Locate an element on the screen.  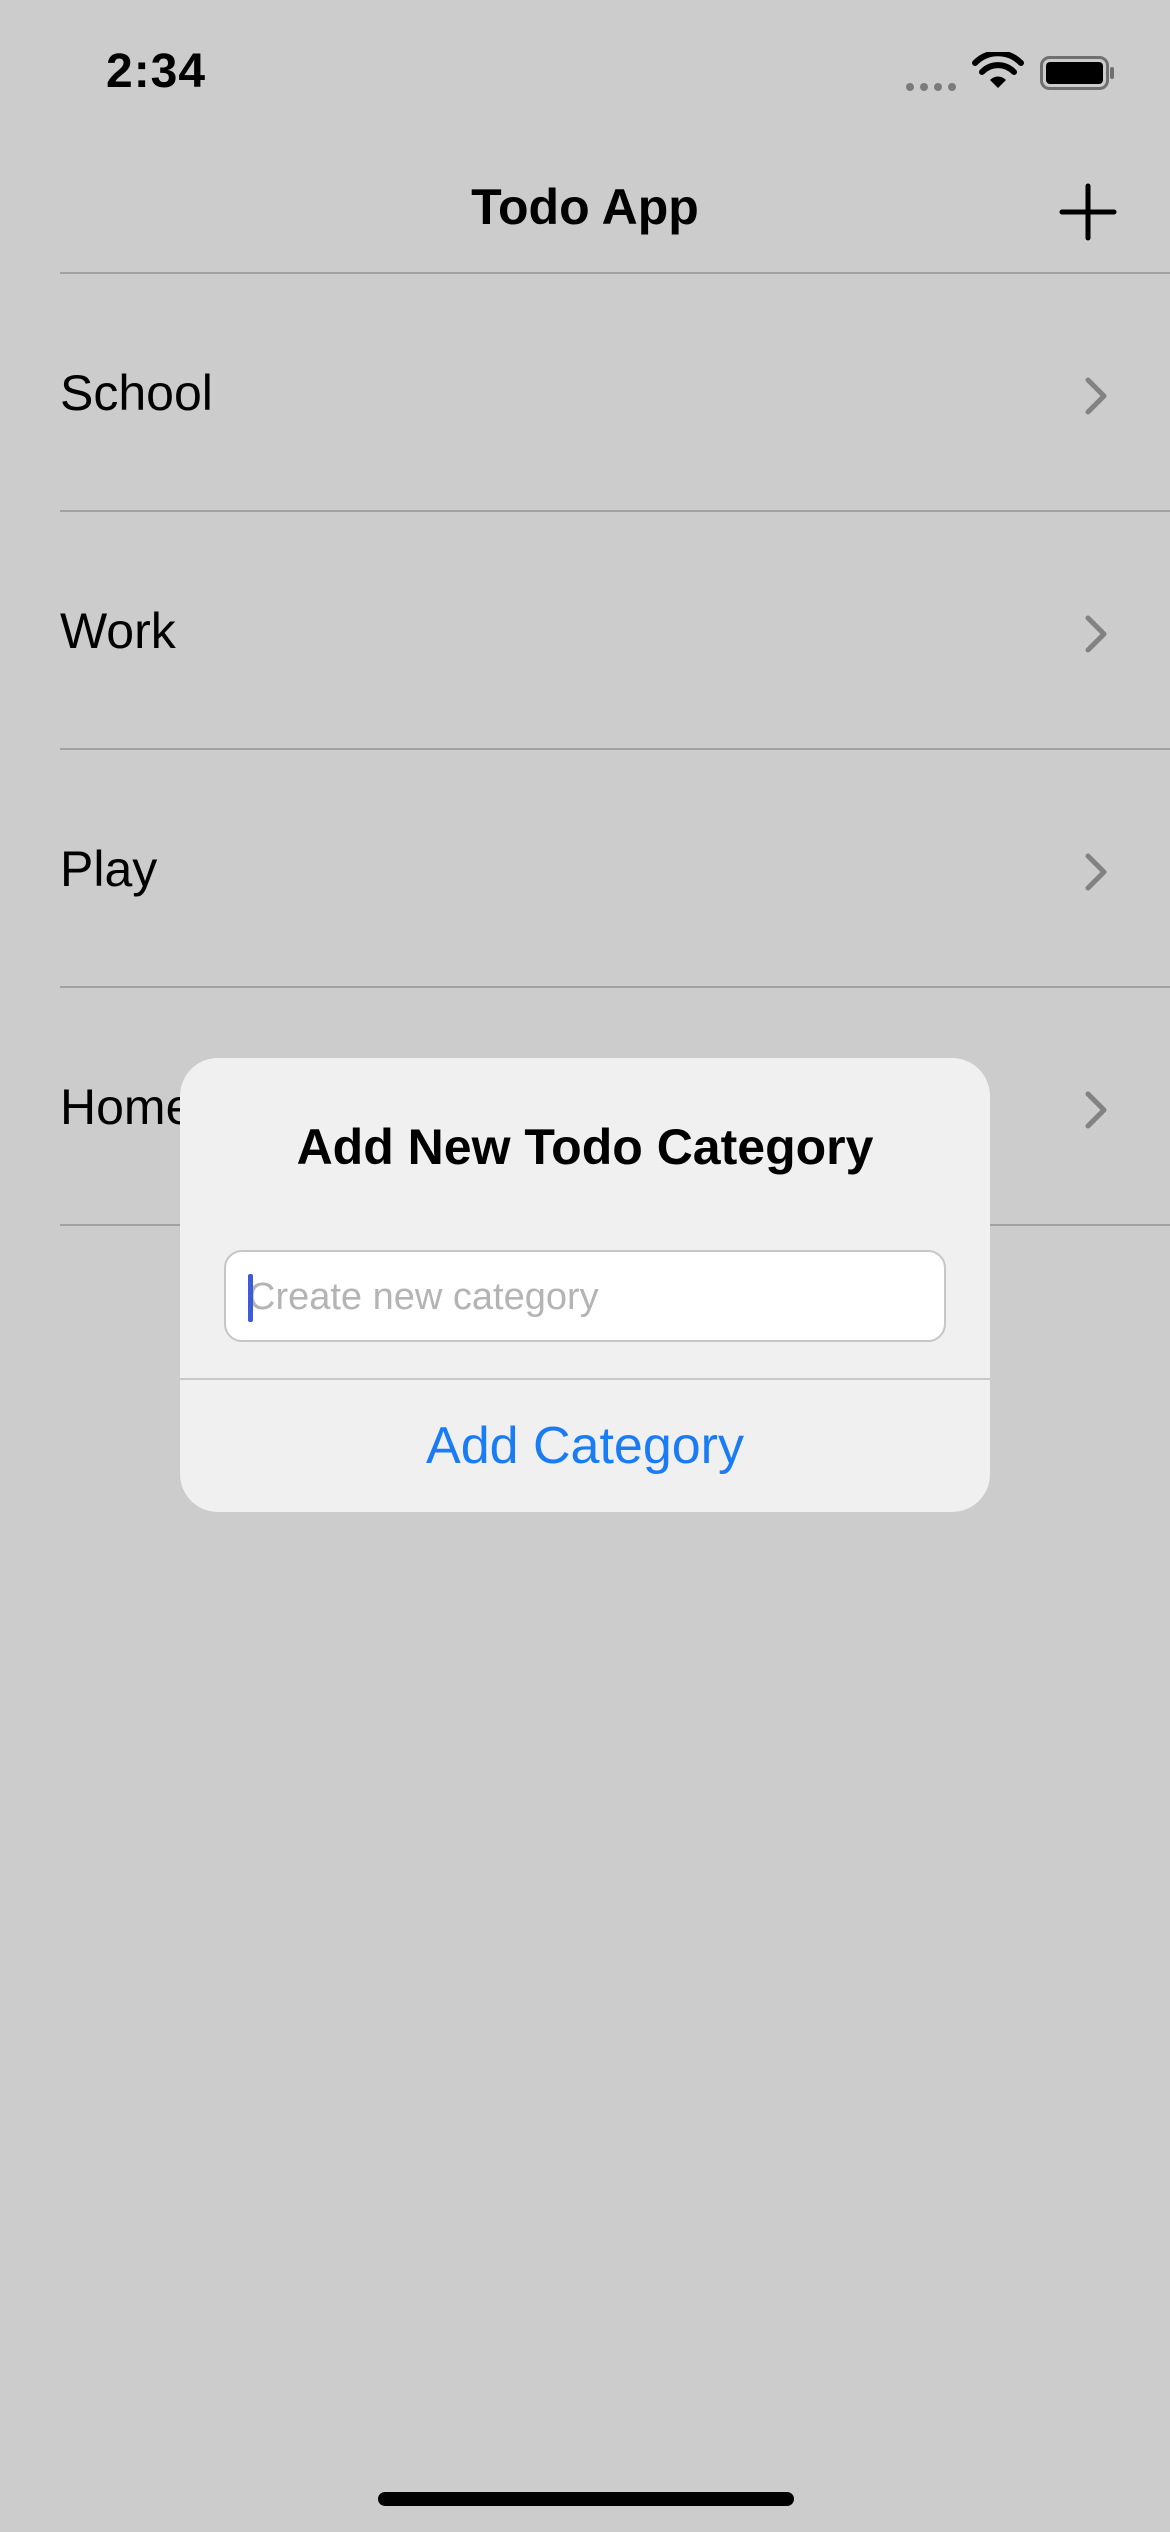
alert-title: Add New Todo Category is located at coordinates (585, 1147).